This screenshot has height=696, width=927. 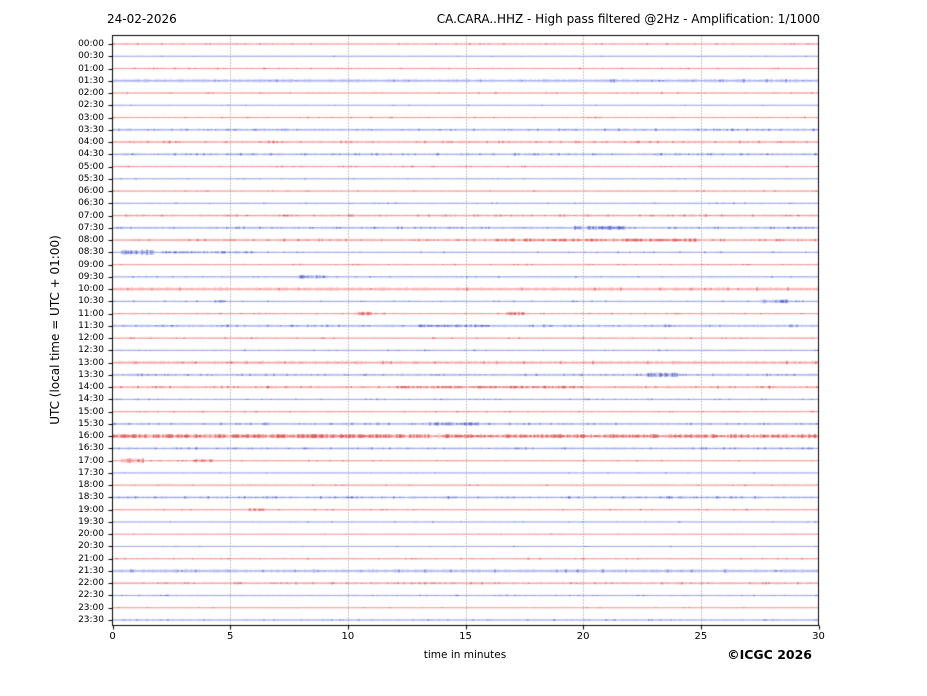 What do you see at coordinates (91, 436) in the screenshot?
I see `y-tick-label: 16:00` at bounding box center [91, 436].